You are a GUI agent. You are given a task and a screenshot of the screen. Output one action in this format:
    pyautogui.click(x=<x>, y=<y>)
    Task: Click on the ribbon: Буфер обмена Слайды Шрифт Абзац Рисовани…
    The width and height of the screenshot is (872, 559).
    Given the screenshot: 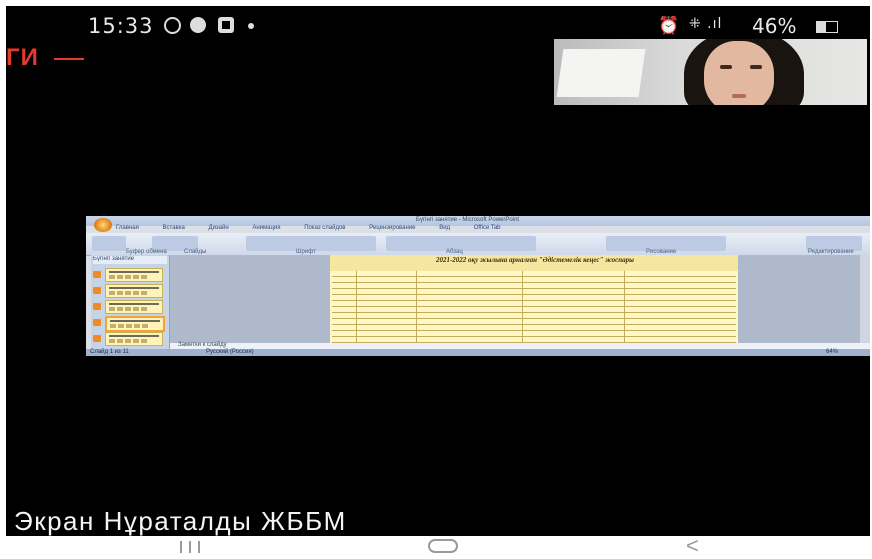 What is the action you would take?
    pyautogui.click(x=478, y=244)
    